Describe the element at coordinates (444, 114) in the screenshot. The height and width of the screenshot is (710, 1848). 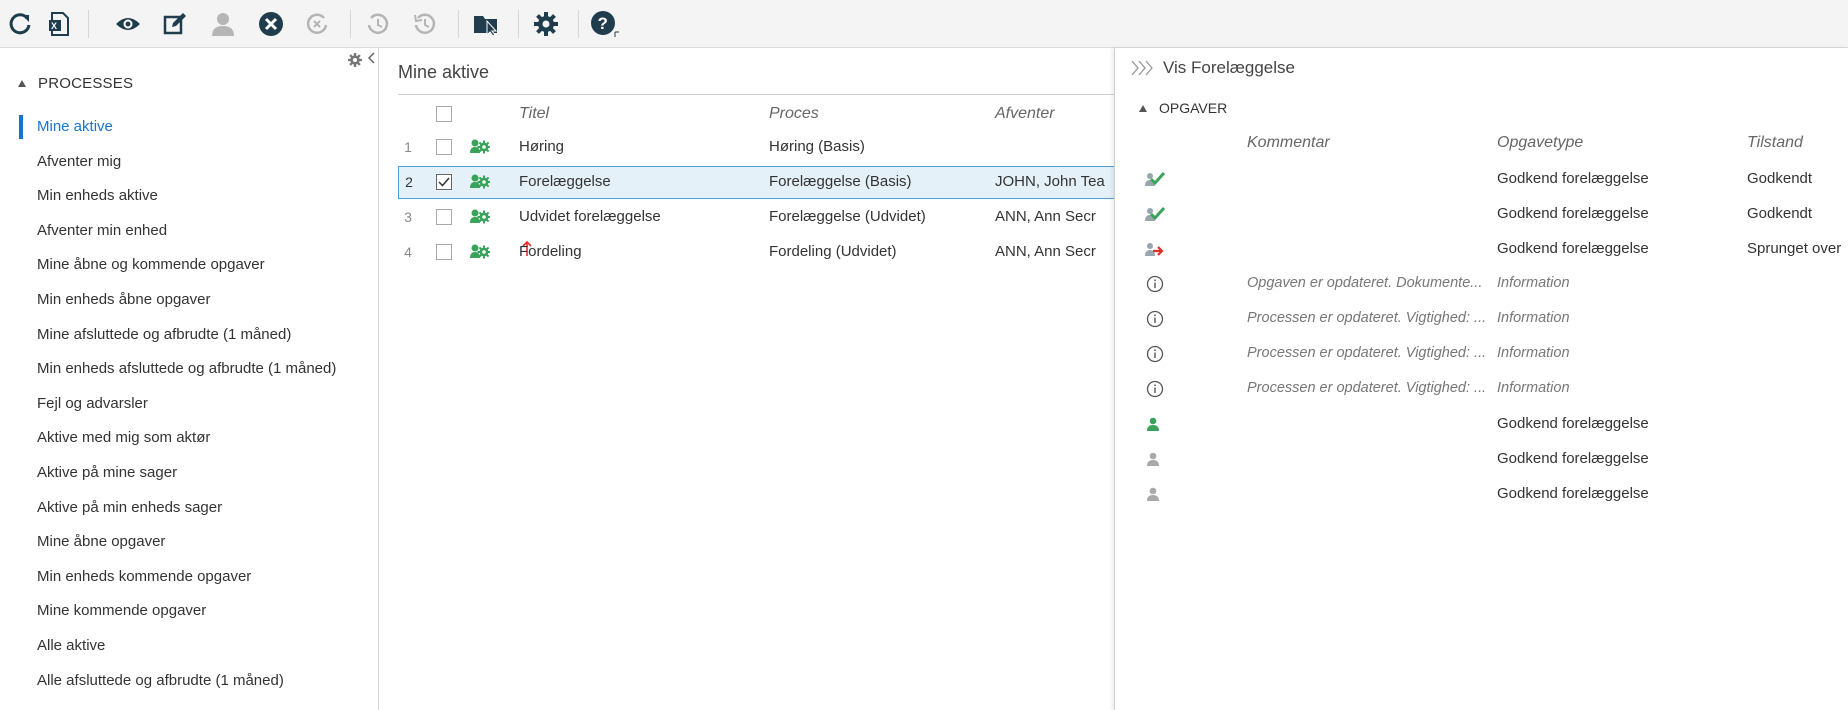
I see `select-all-checkbox` at that location.